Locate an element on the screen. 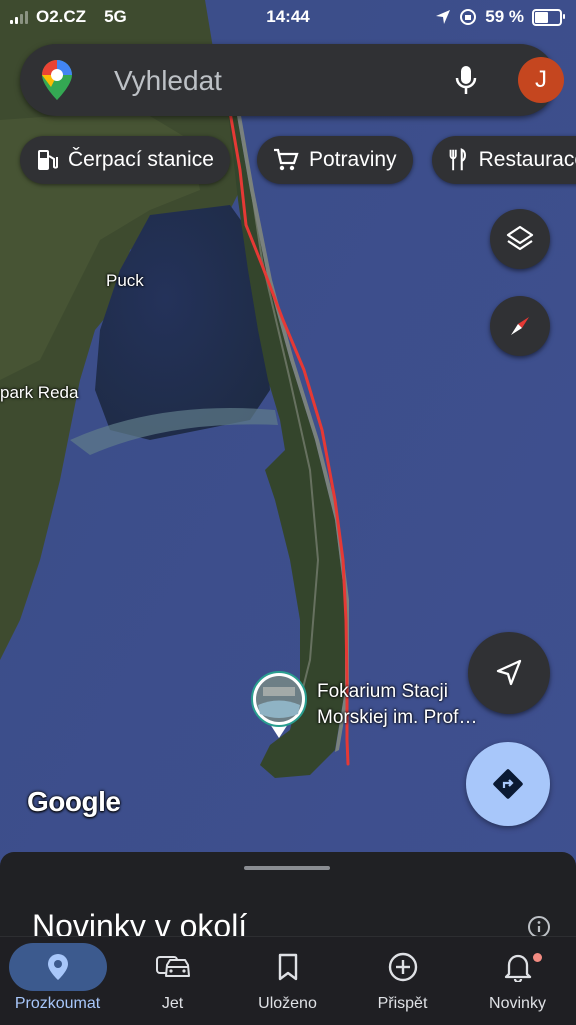 The width and height of the screenshot is (576, 1025). google-maps-pin-icon is located at coordinates (57, 80).